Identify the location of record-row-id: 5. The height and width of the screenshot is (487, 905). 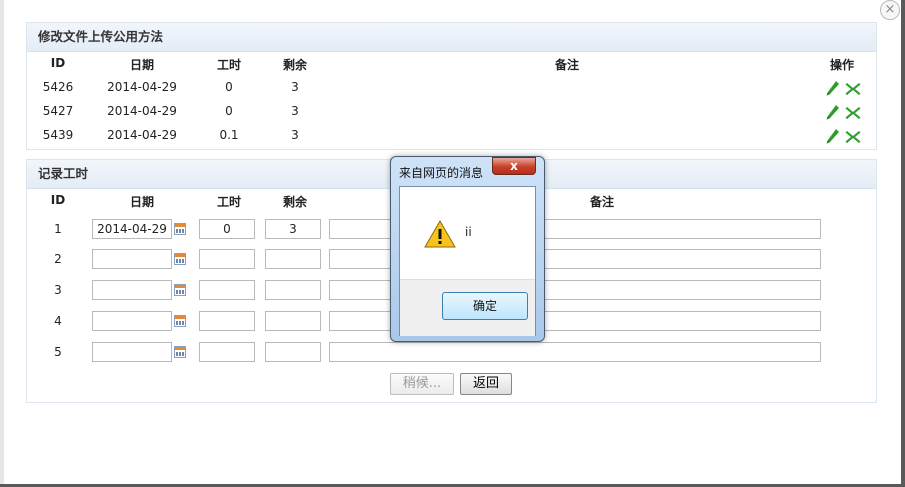
(58, 352).